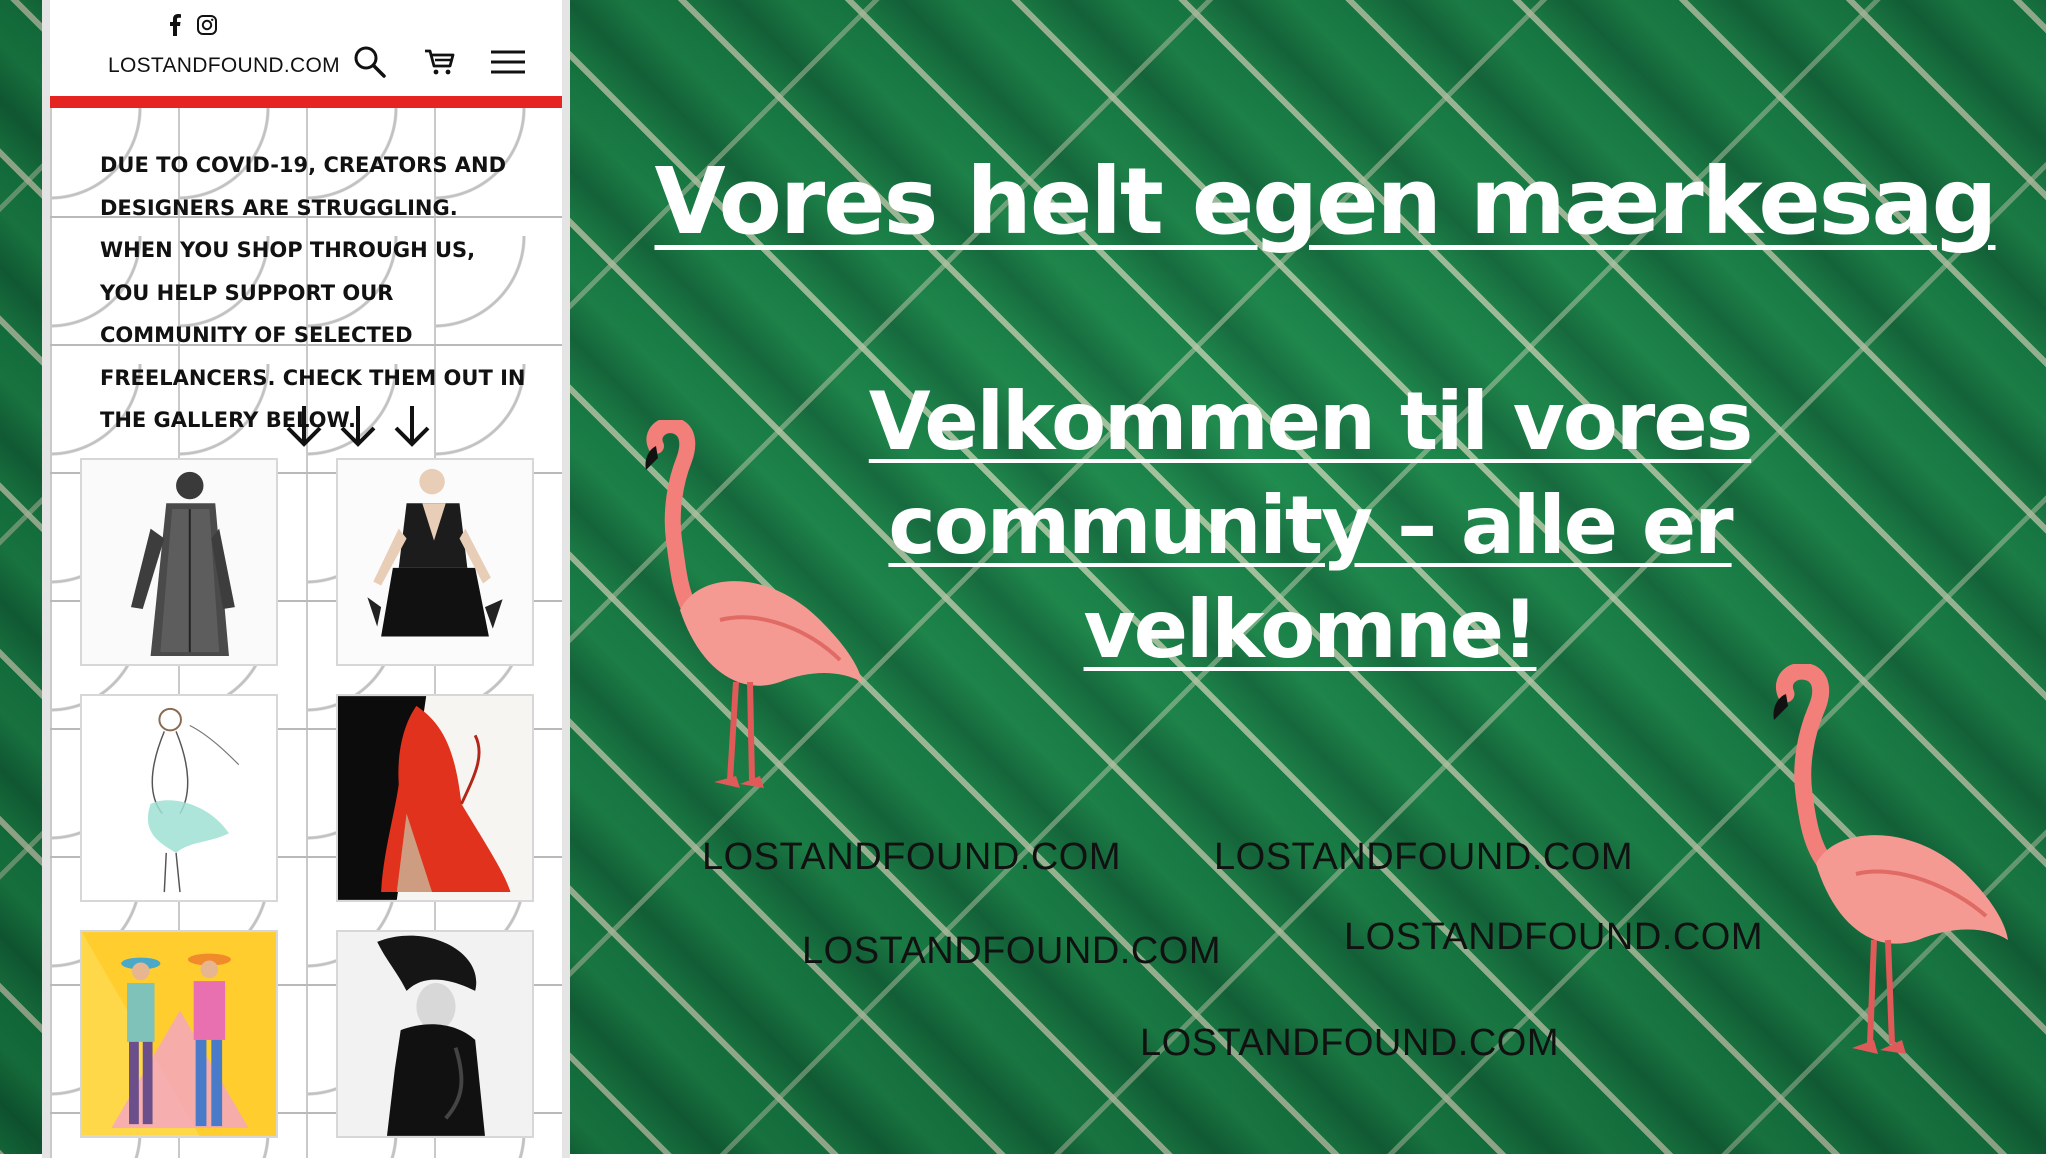 Image resolution: width=2058 pixels, height=1158 pixels. I want to click on gallery-item-coat-sketch, so click(179, 562).